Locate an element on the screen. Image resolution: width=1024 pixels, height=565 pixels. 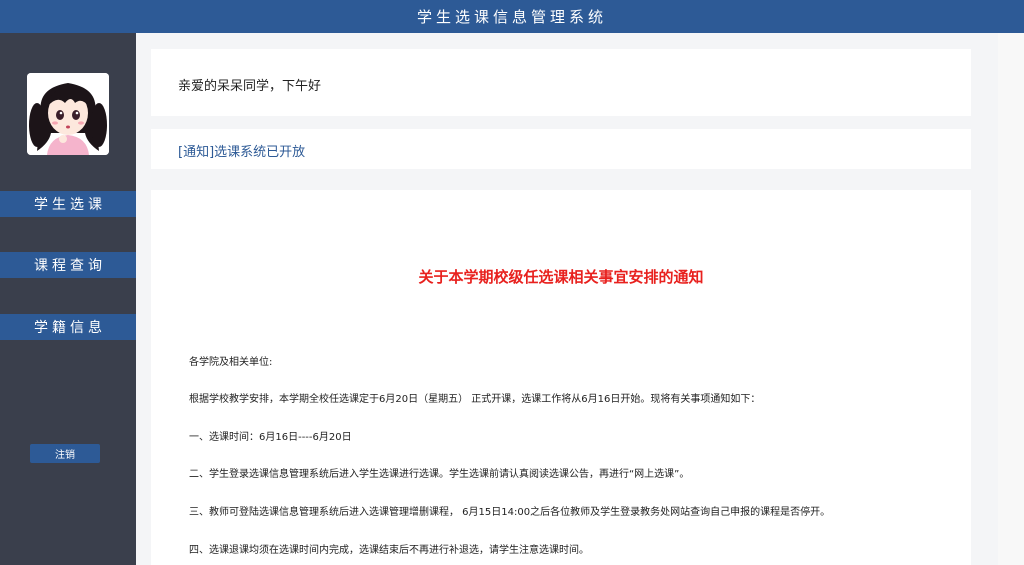
sidebar-item-label: 课程查询 is located at coordinates (70, 266).